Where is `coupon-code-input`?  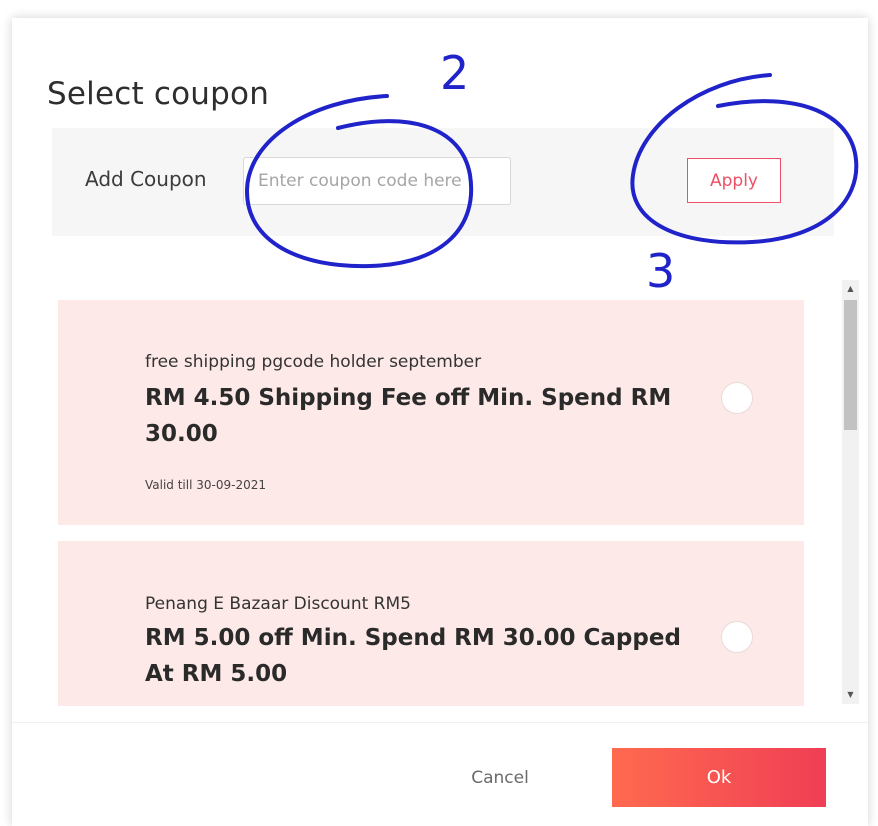 coupon-code-input is located at coordinates (377, 181).